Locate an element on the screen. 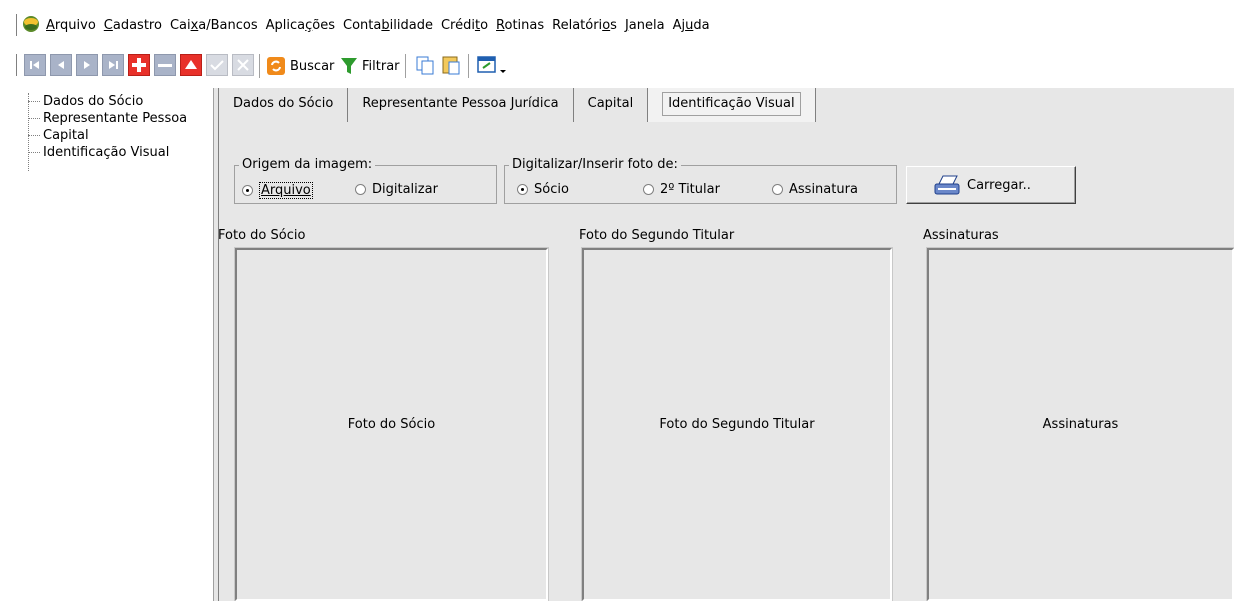 The width and height of the screenshot is (1234, 601). filtrar-label: Filtrar is located at coordinates (381, 66).